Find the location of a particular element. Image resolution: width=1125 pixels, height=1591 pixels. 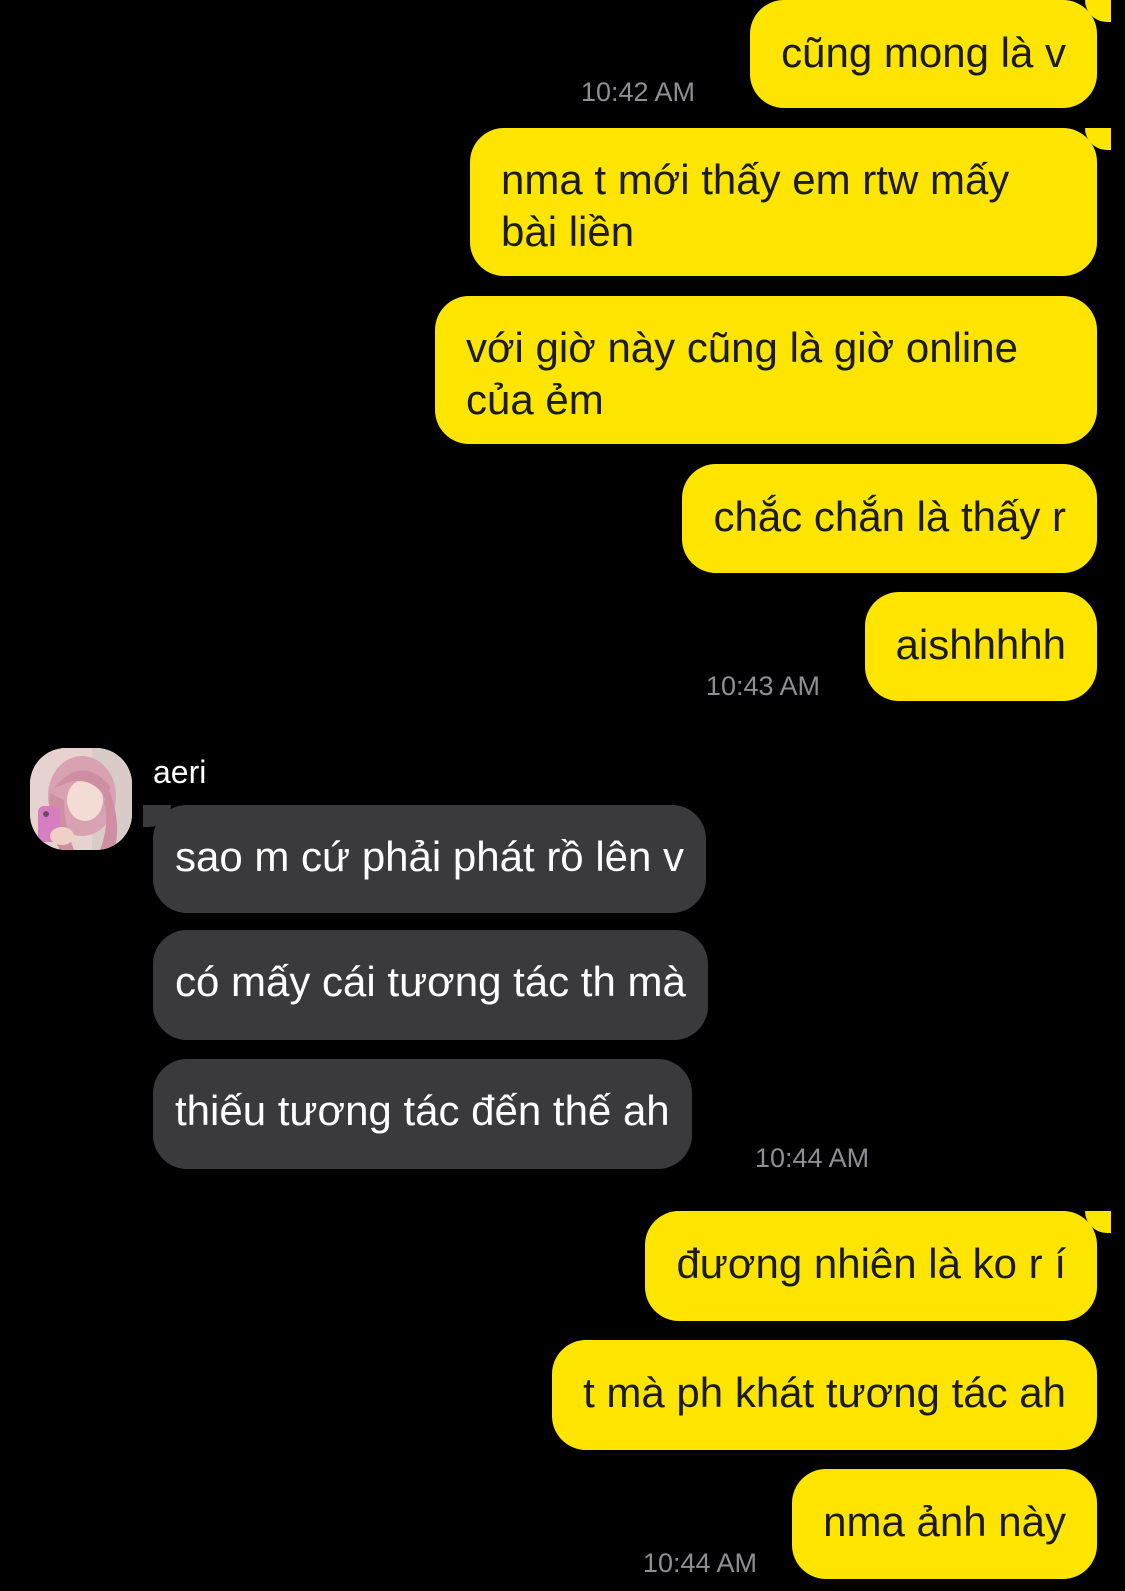

outgoing-message: đương nhiên là ko r í is located at coordinates (871, 1266).